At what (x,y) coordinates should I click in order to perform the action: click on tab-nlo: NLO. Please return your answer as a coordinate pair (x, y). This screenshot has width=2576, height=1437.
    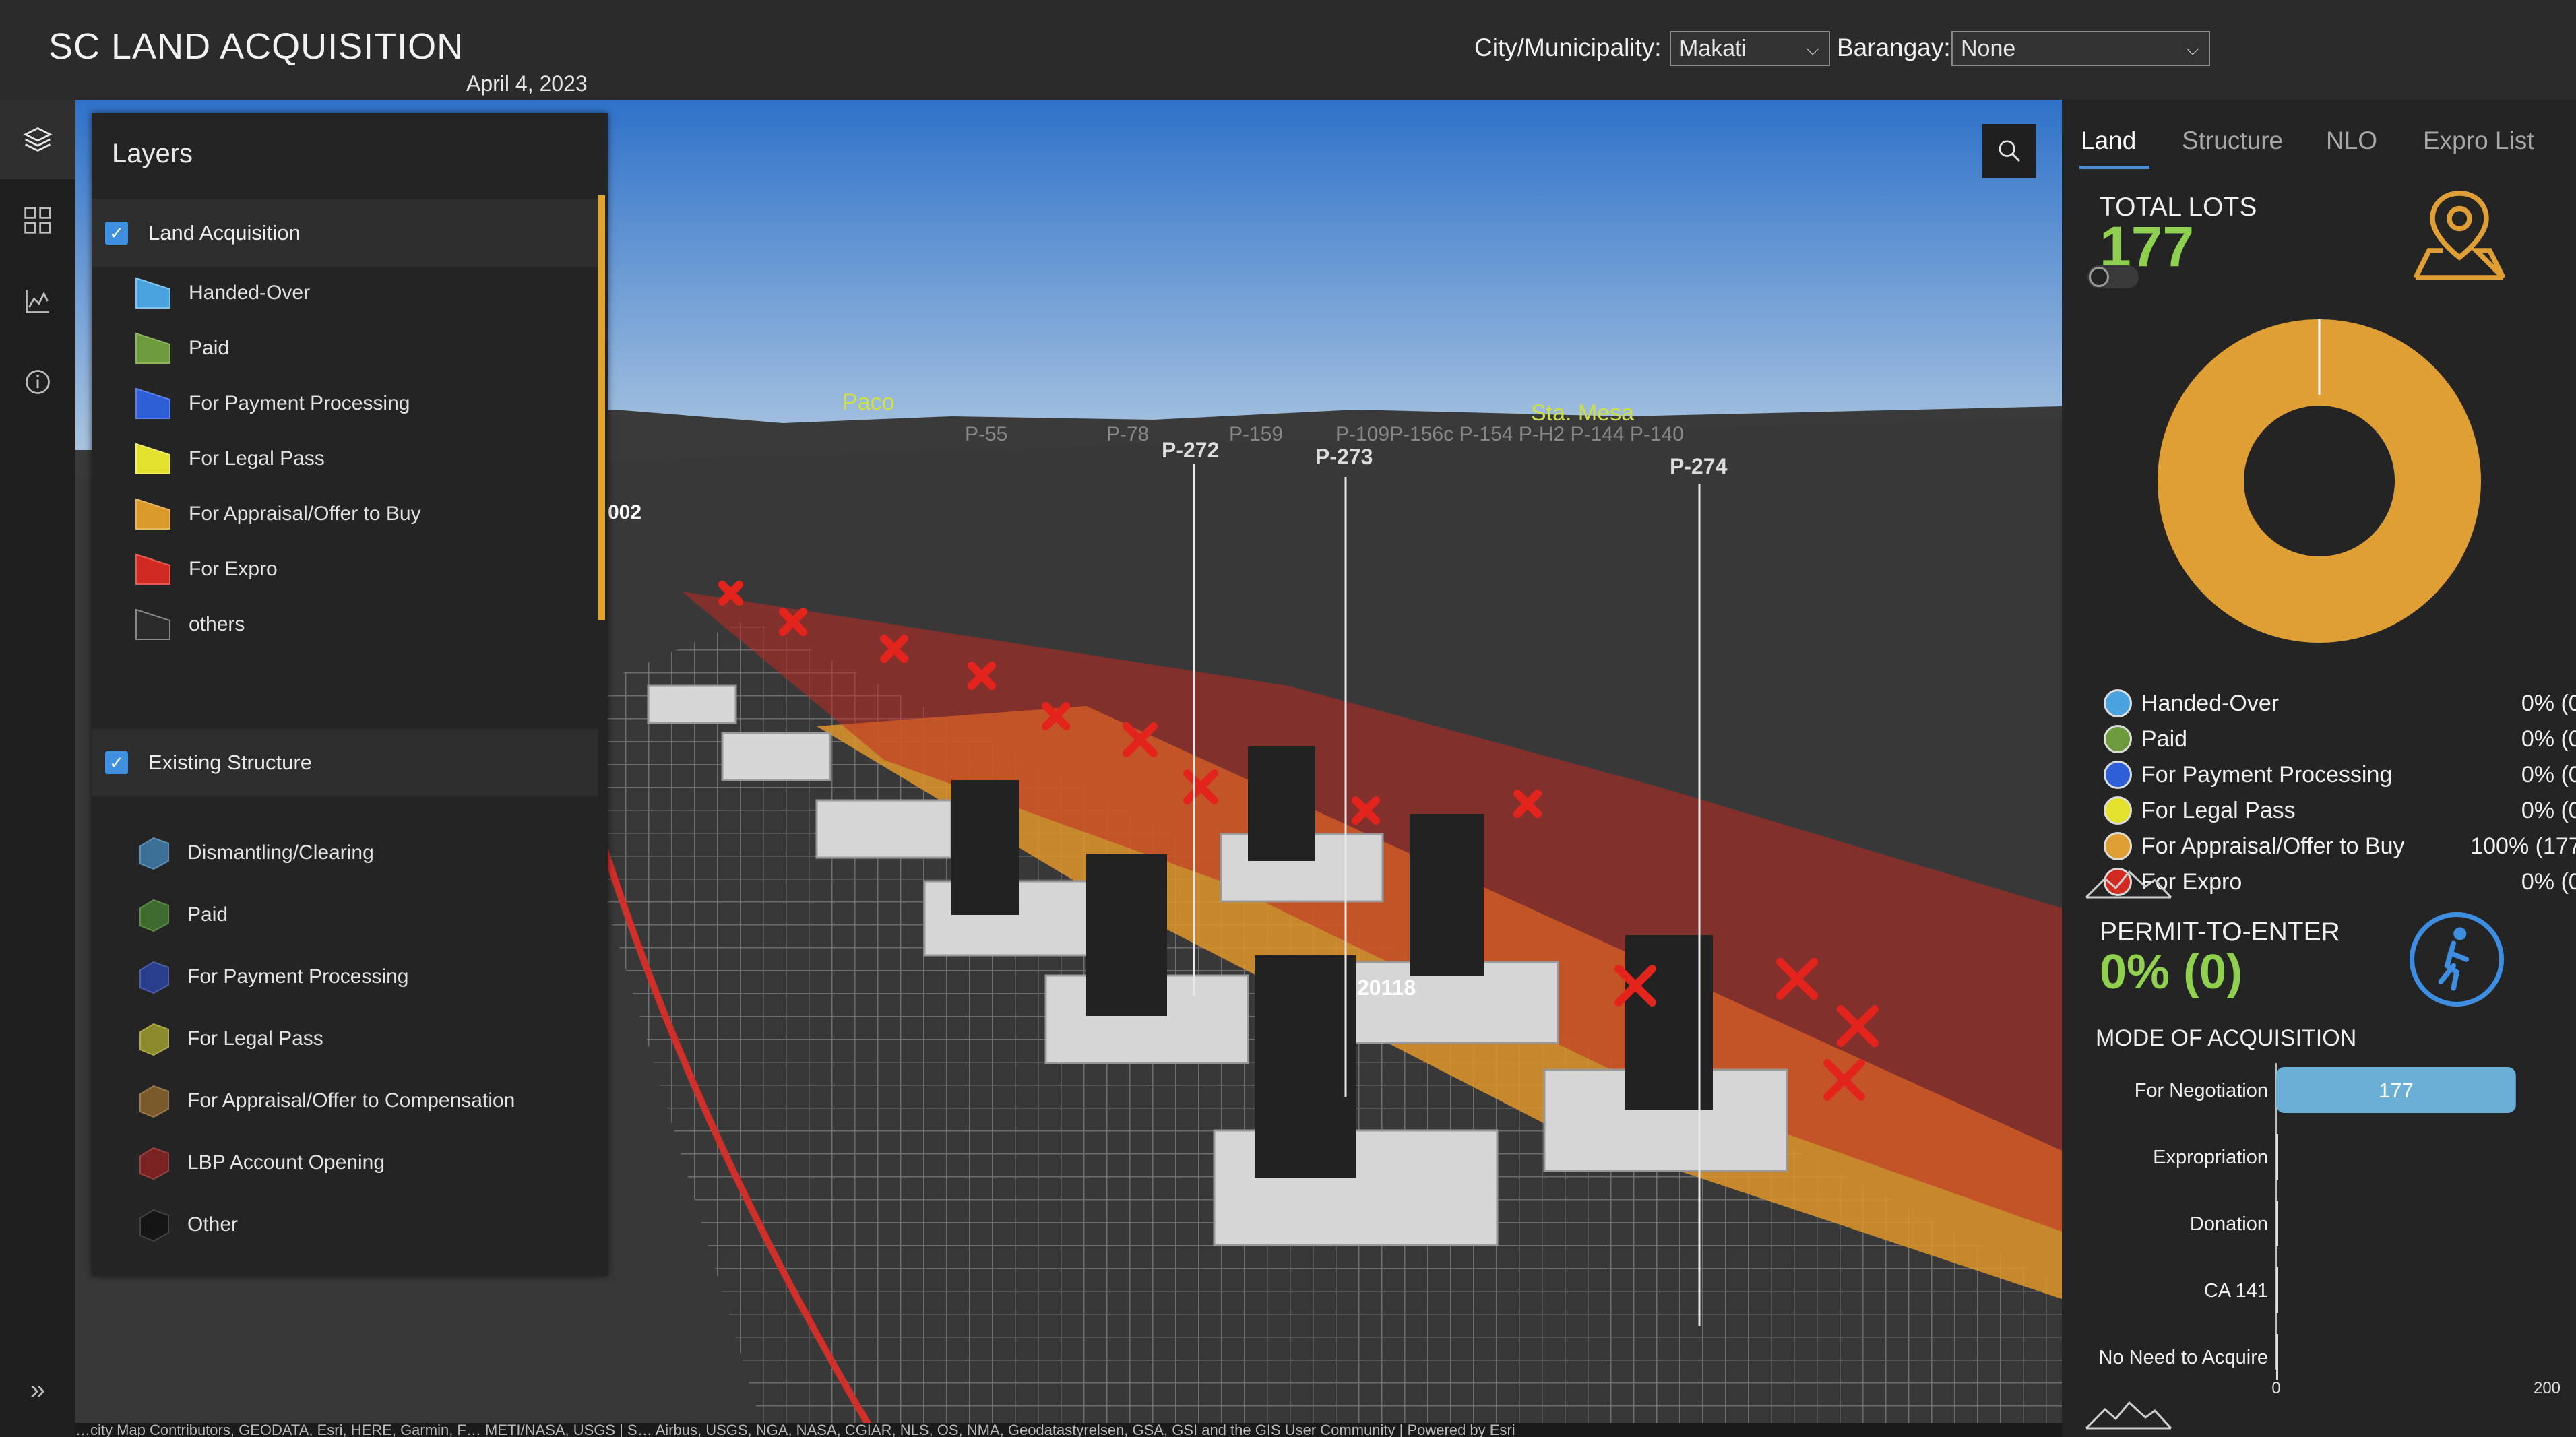
    Looking at the image, I should click on (2351, 141).